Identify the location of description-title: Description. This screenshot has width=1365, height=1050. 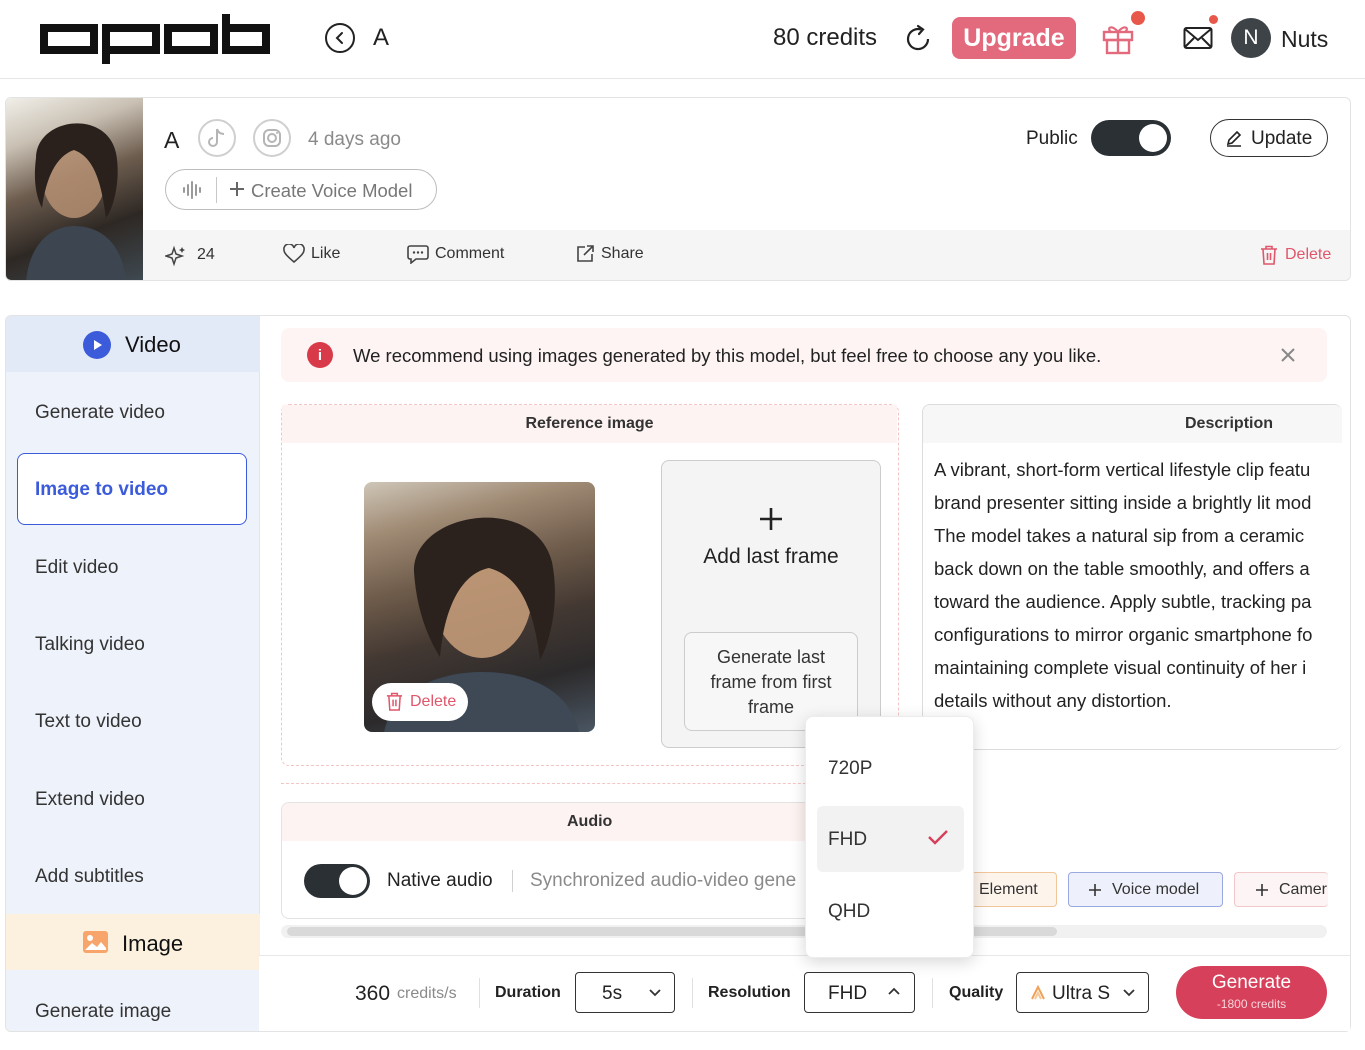
(1132, 424).